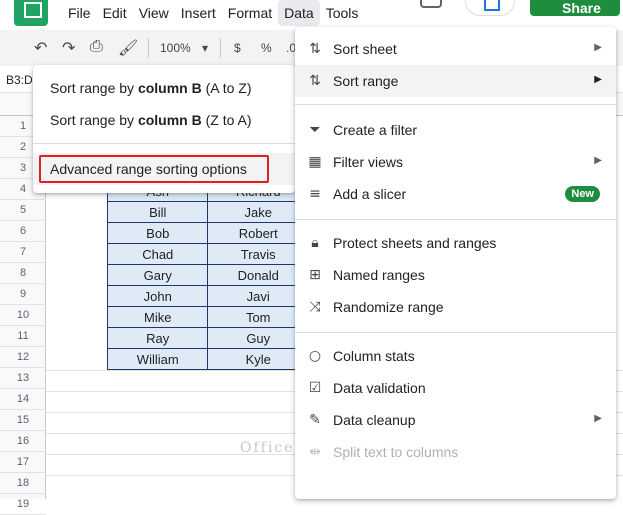 Image resolution: width=623 pixels, height=515 pixels. What do you see at coordinates (175, 48) in the screenshot?
I see `zoom-select: 100%` at bounding box center [175, 48].